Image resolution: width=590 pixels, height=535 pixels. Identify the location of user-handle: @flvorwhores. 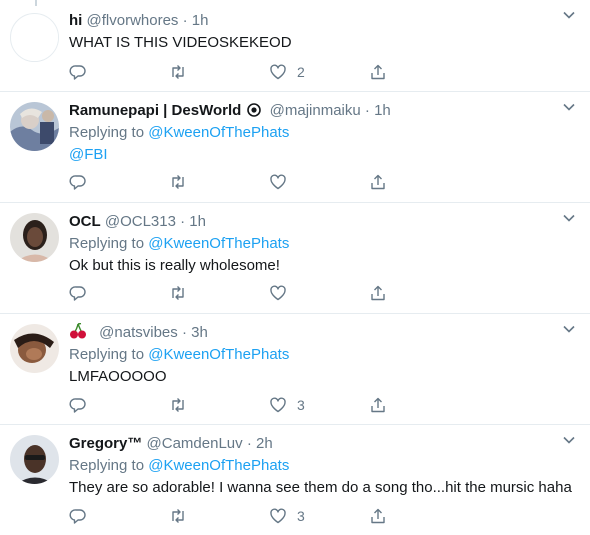
(133, 20).